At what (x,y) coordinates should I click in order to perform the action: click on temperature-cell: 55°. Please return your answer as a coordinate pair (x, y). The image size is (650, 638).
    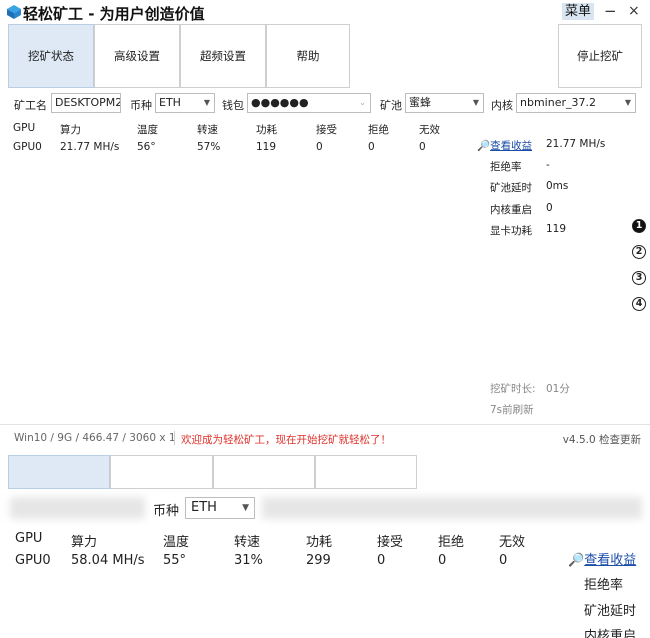
    Looking at the image, I should click on (175, 560).